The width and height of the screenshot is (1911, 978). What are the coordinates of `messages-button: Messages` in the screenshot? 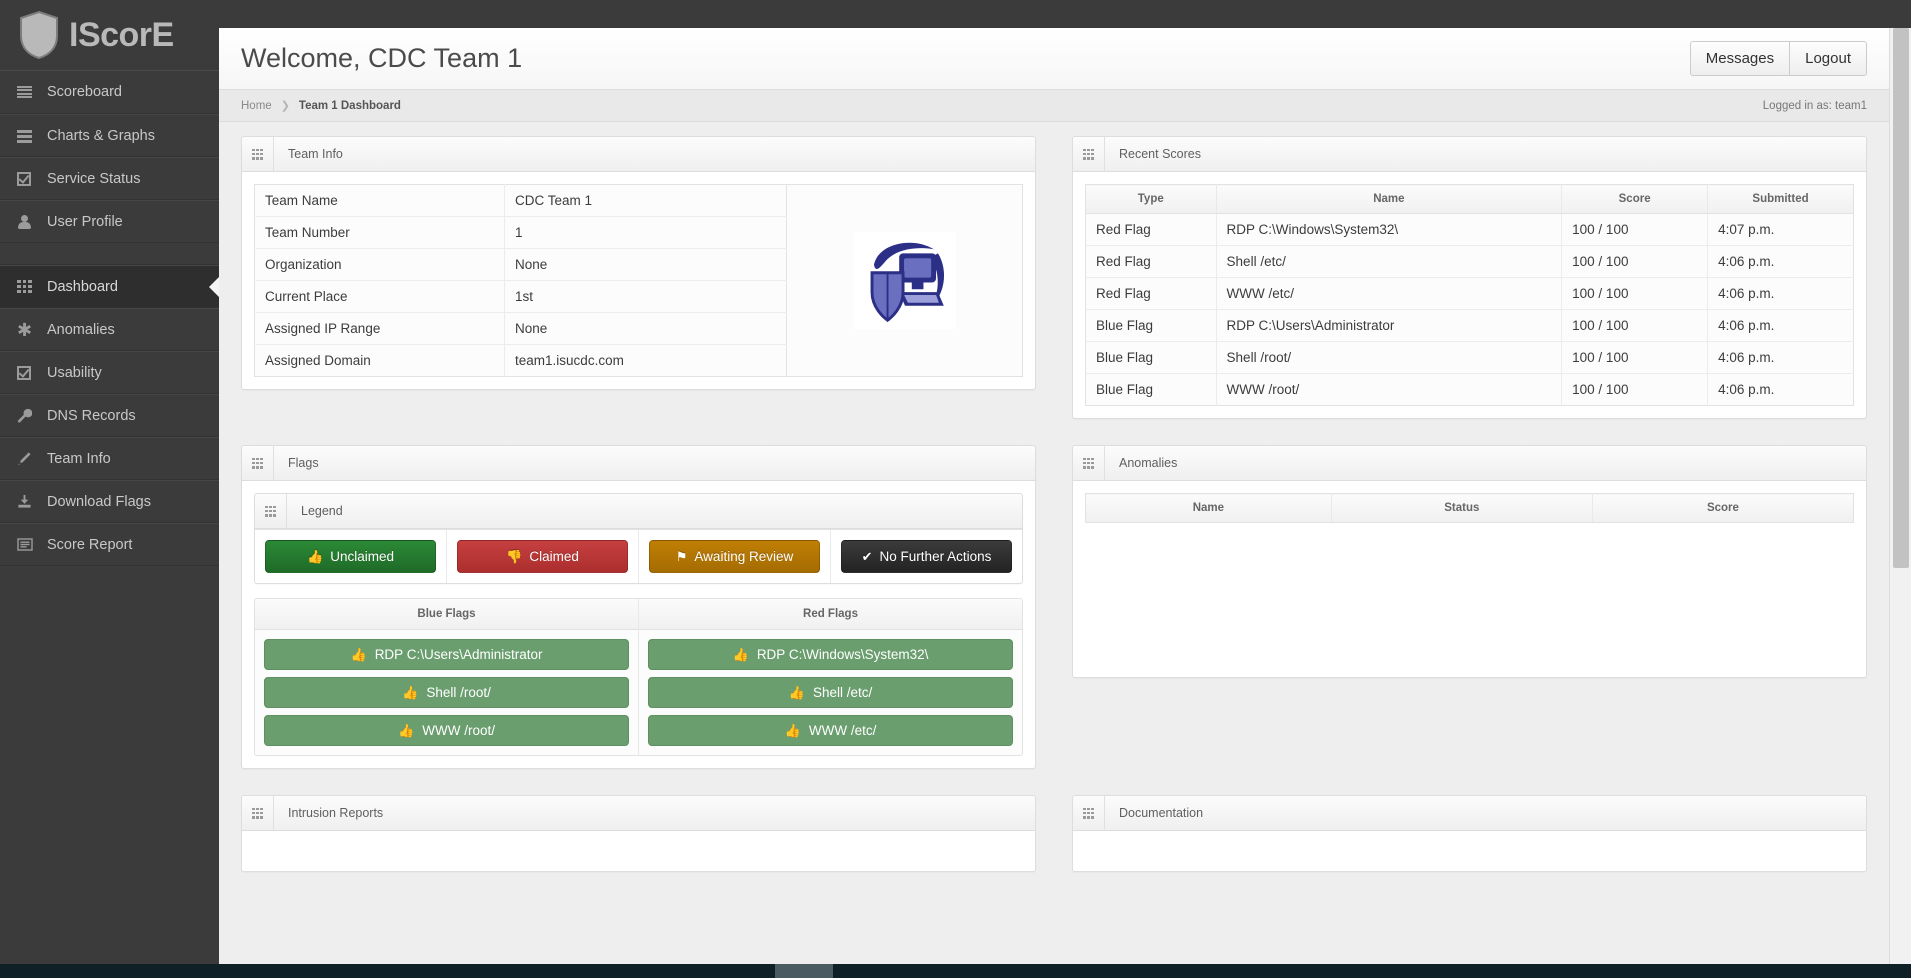 It's located at (1740, 58).